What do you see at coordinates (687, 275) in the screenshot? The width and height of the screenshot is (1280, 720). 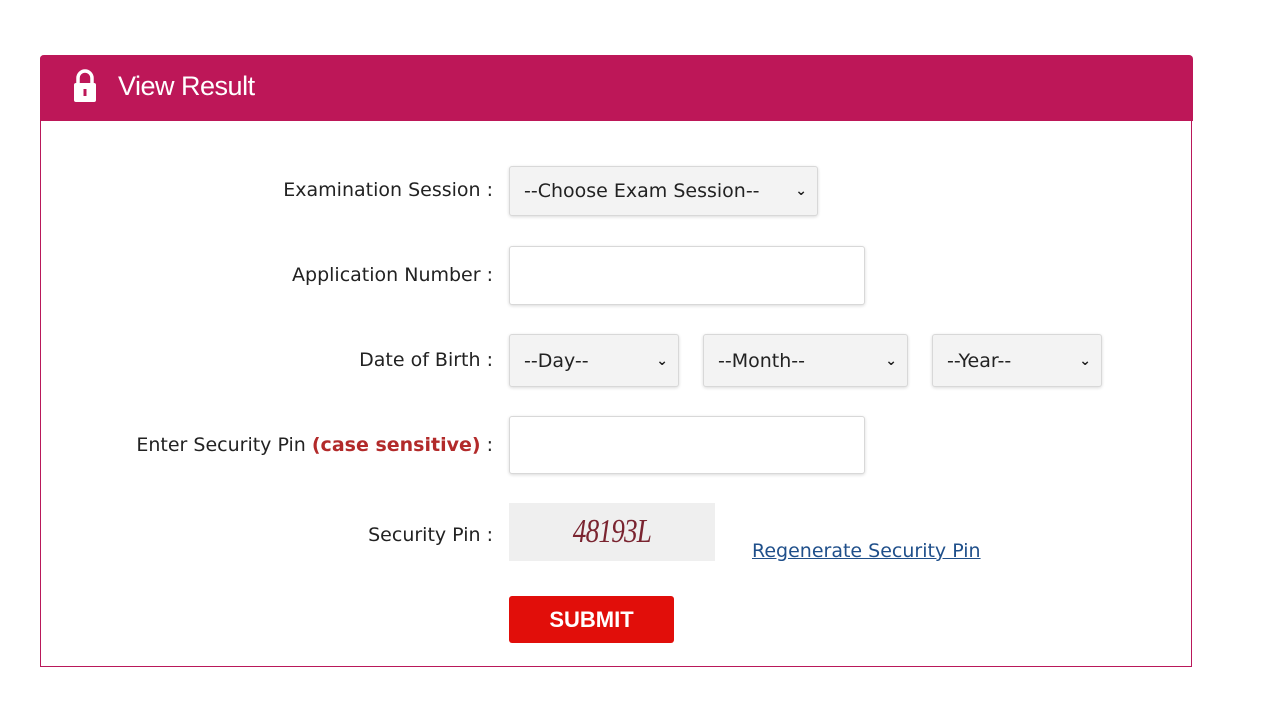 I see `application-number-input` at bounding box center [687, 275].